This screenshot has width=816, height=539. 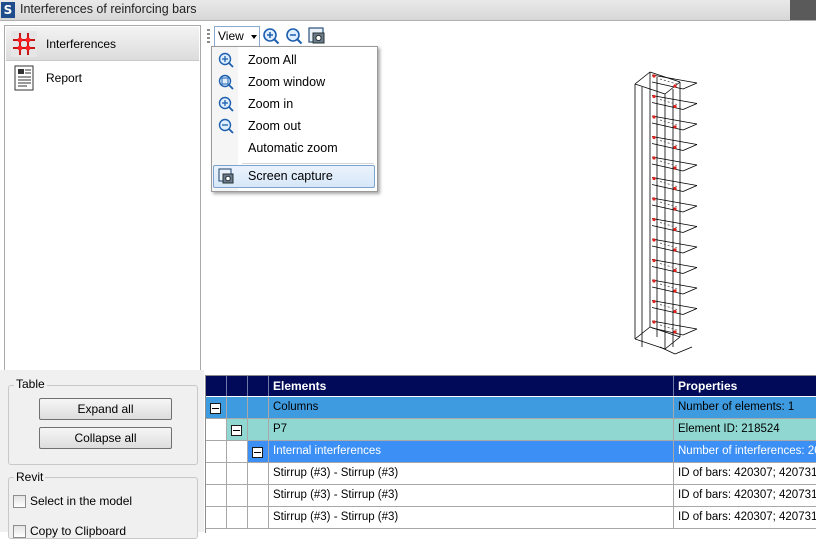 I want to click on table-row: P7 Element ID: 218524, so click(x=511, y=430).